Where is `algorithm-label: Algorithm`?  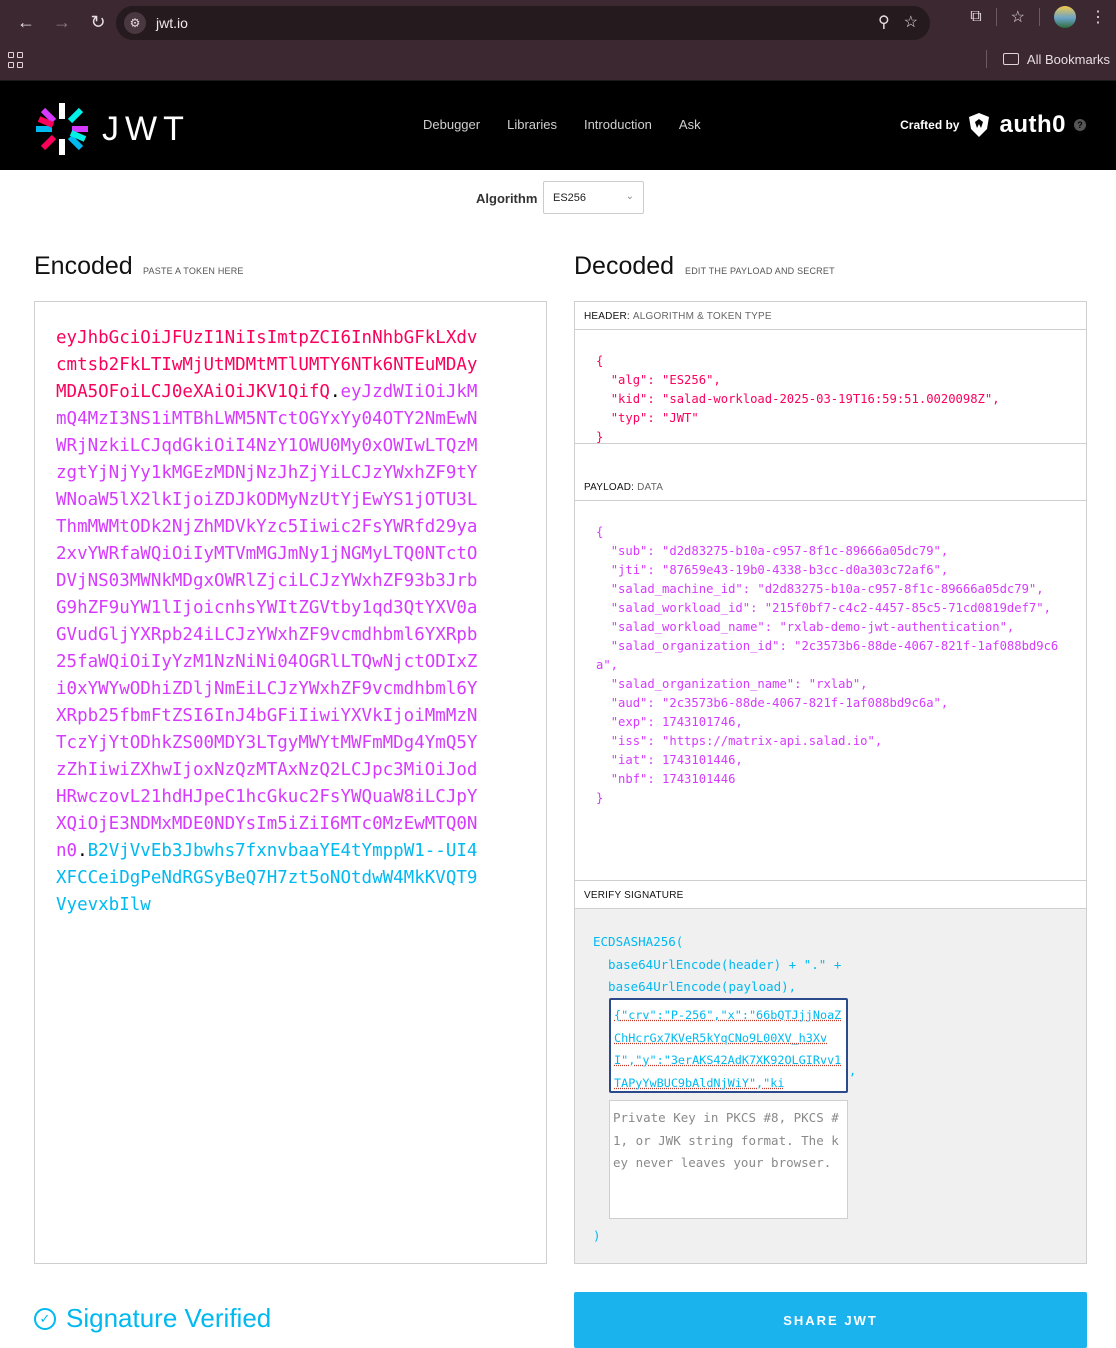 algorithm-label: Algorithm is located at coordinates (507, 198).